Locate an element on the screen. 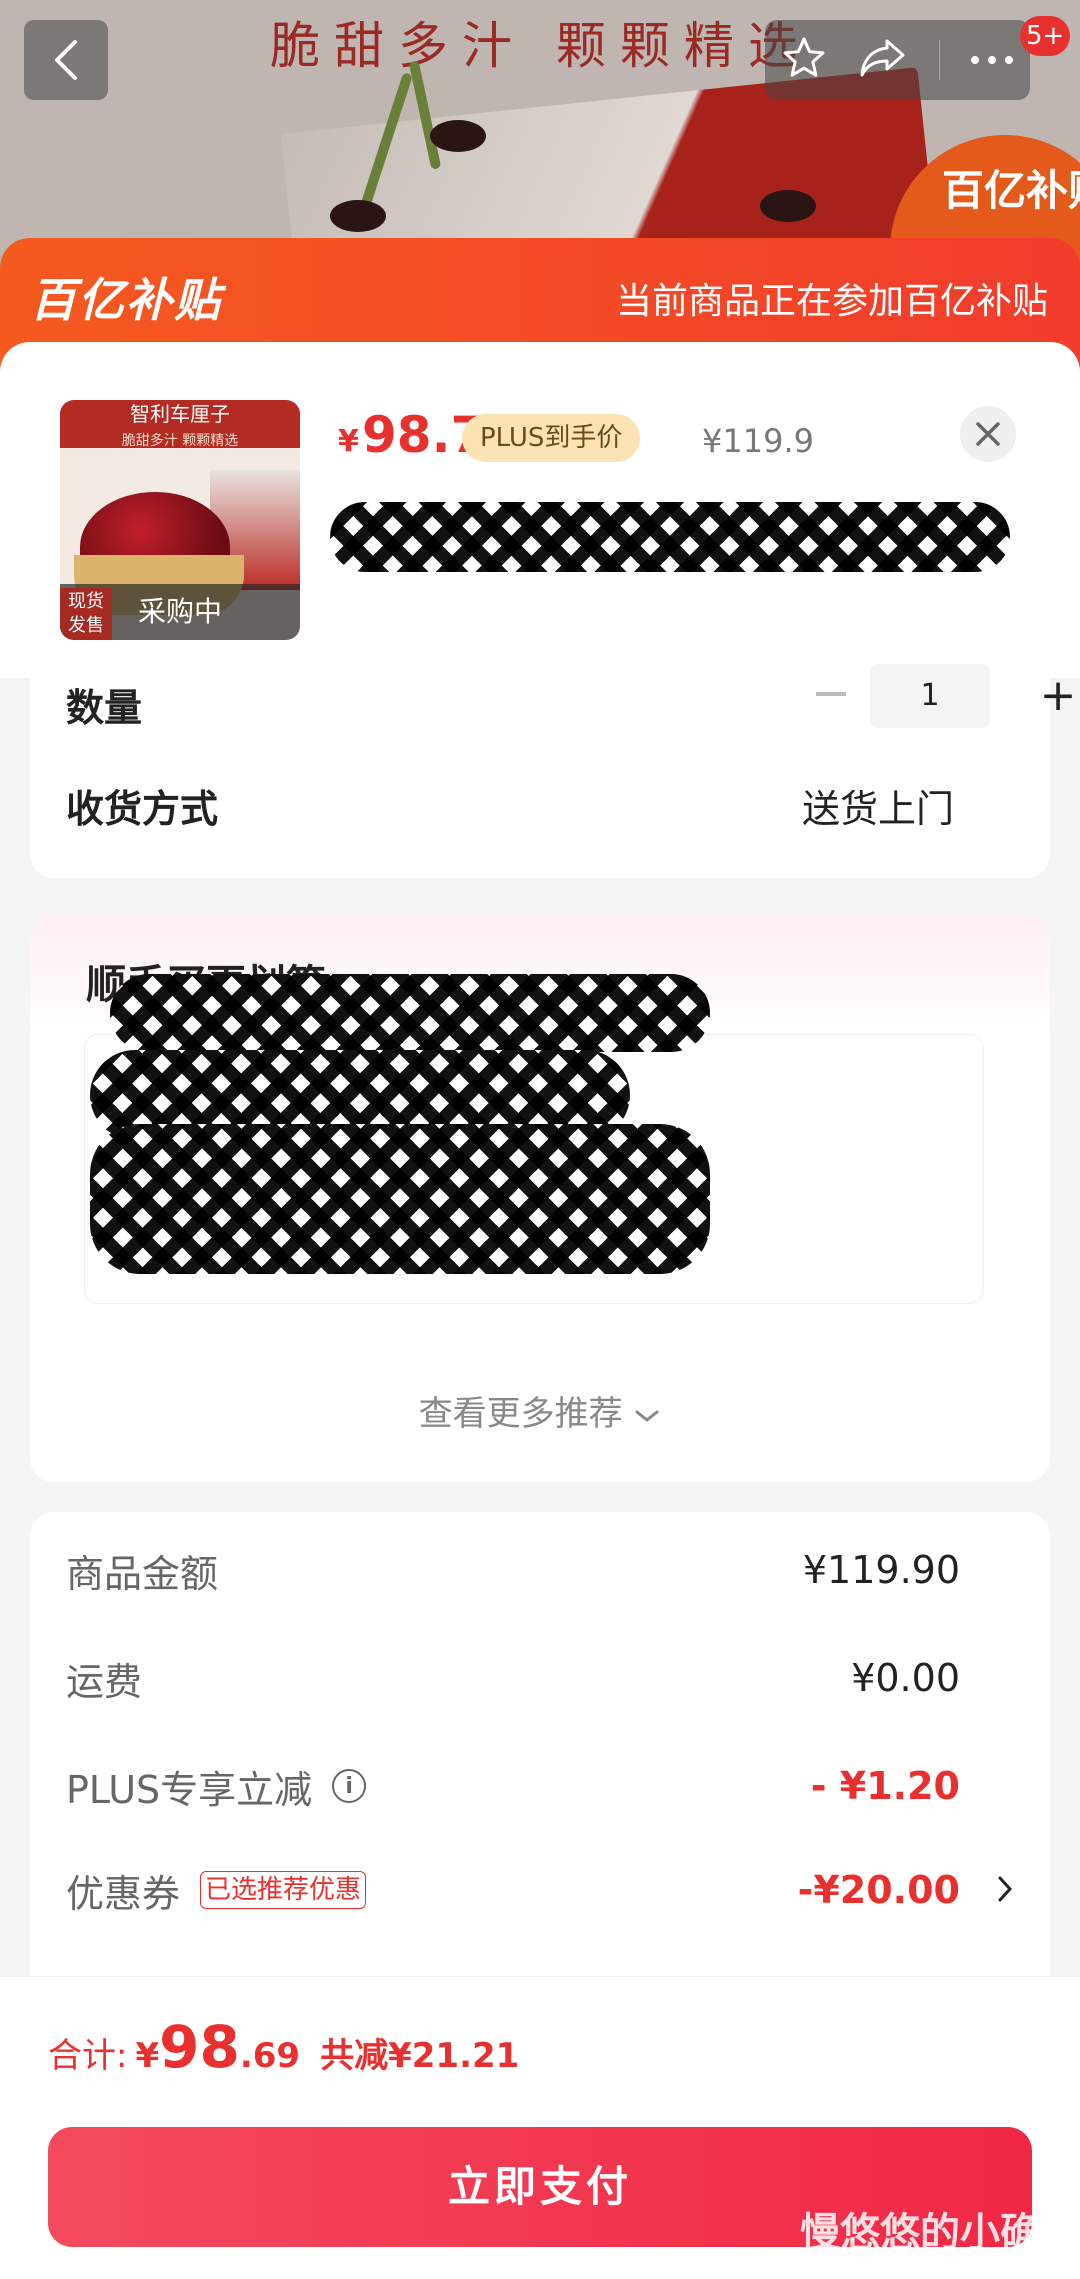 This screenshot has height=2279, width=1080. thumbnail-title: 智利车厘子 脆甜多汁 颗颗精选 is located at coordinates (180, 424).